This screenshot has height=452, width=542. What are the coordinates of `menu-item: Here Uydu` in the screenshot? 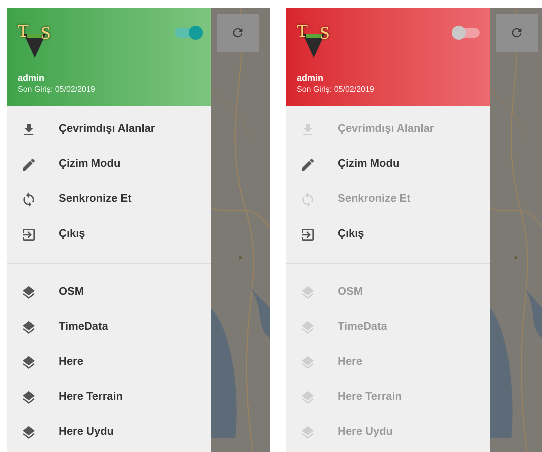 It's located at (109, 432).